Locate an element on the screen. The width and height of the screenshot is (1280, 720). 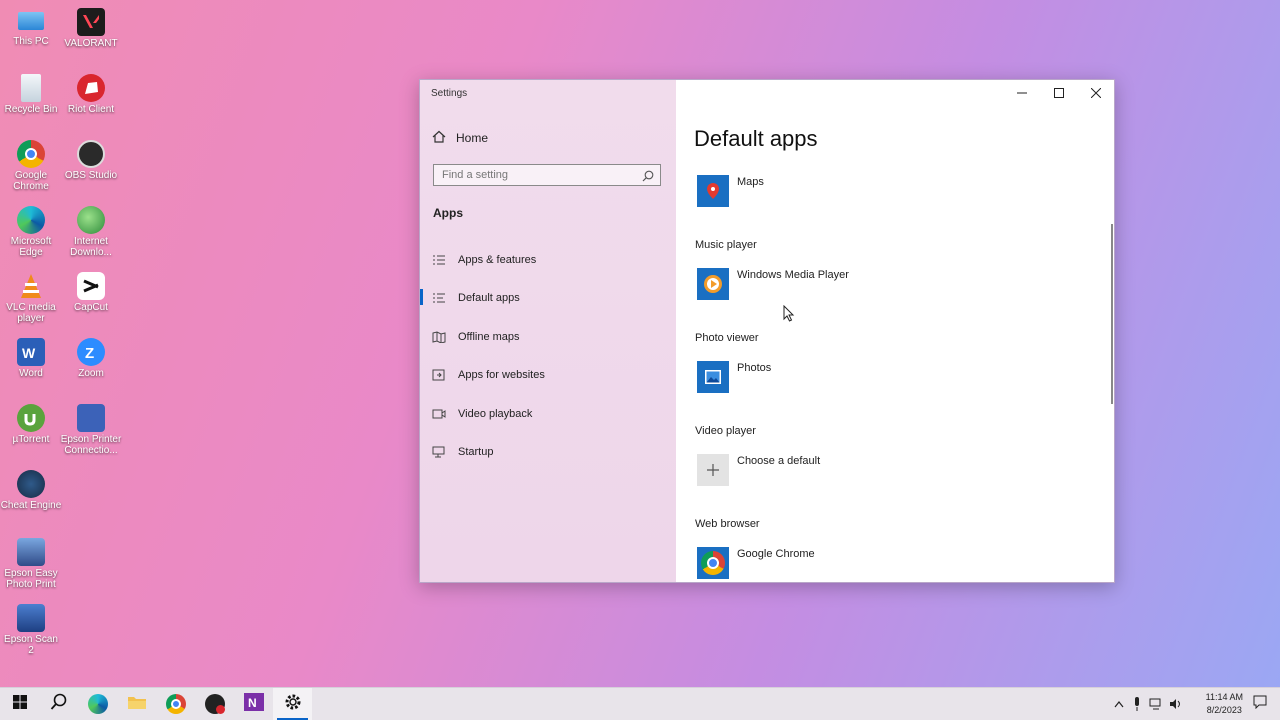
nav-home: Home is located at coordinates (460, 138).